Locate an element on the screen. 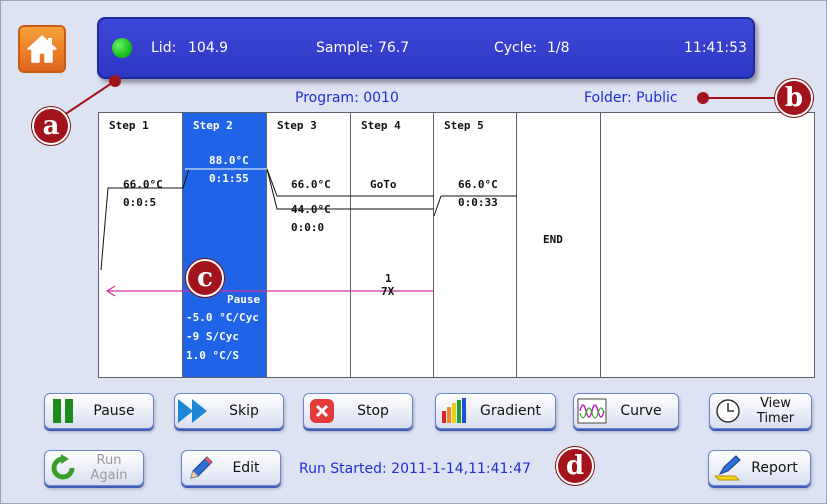  step-2-detail-1: -5.0 °C/Cyc is located at coordinates (222, 317).